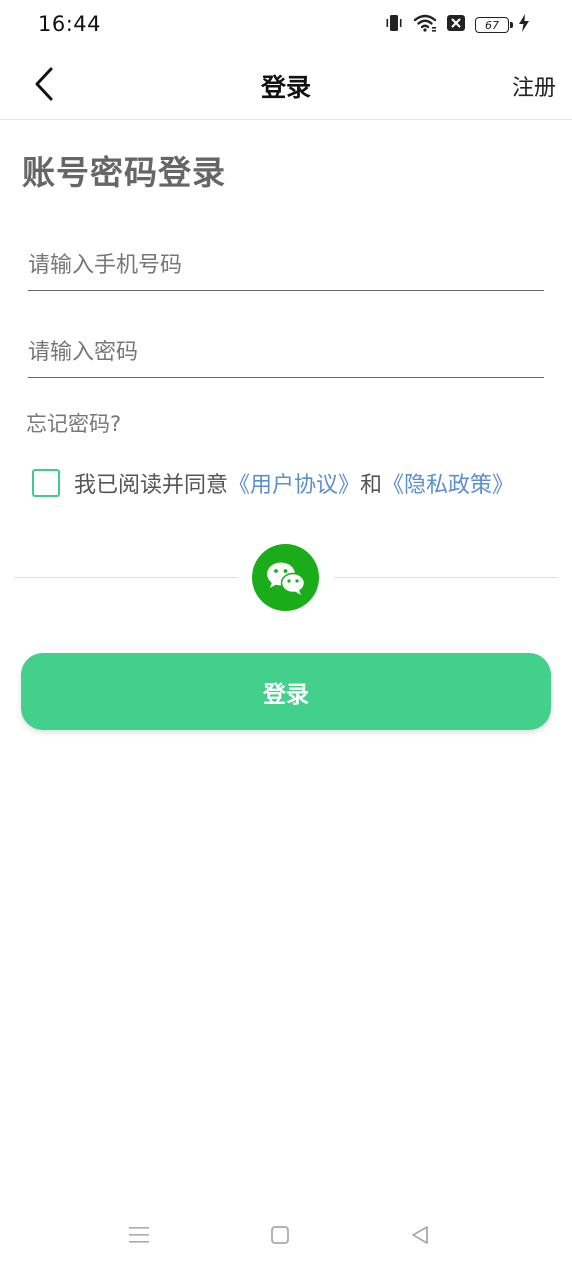  I want to click on login-button-label: 登录, so click(286, 693).